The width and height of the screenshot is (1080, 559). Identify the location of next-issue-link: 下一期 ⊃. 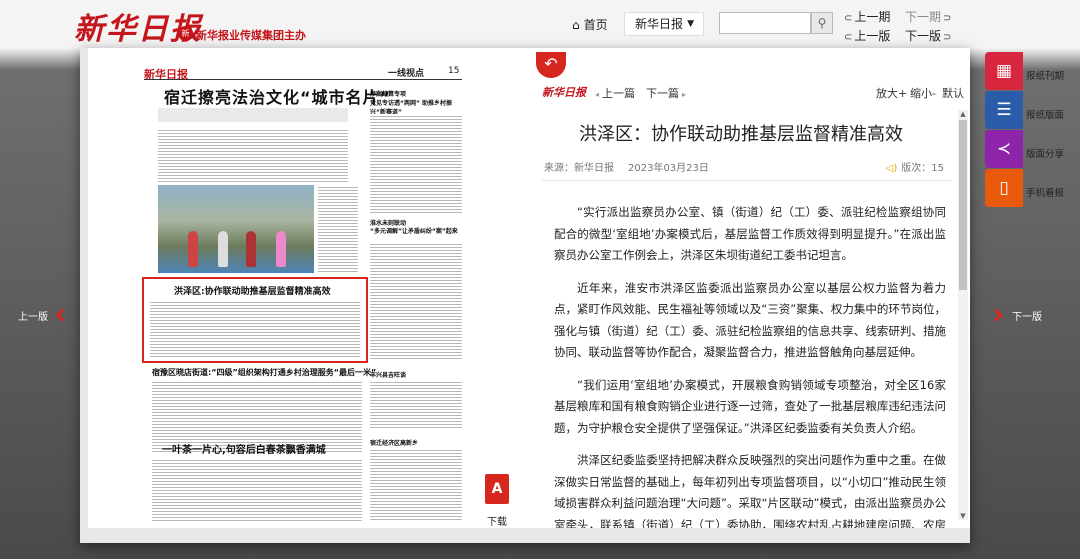
(929, 16).